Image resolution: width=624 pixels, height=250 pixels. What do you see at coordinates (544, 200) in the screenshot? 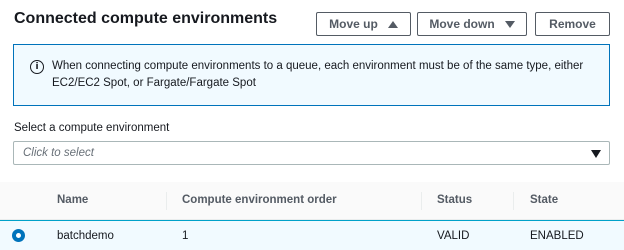
I see `column-header-state: State` at bounding box center [544, 200].